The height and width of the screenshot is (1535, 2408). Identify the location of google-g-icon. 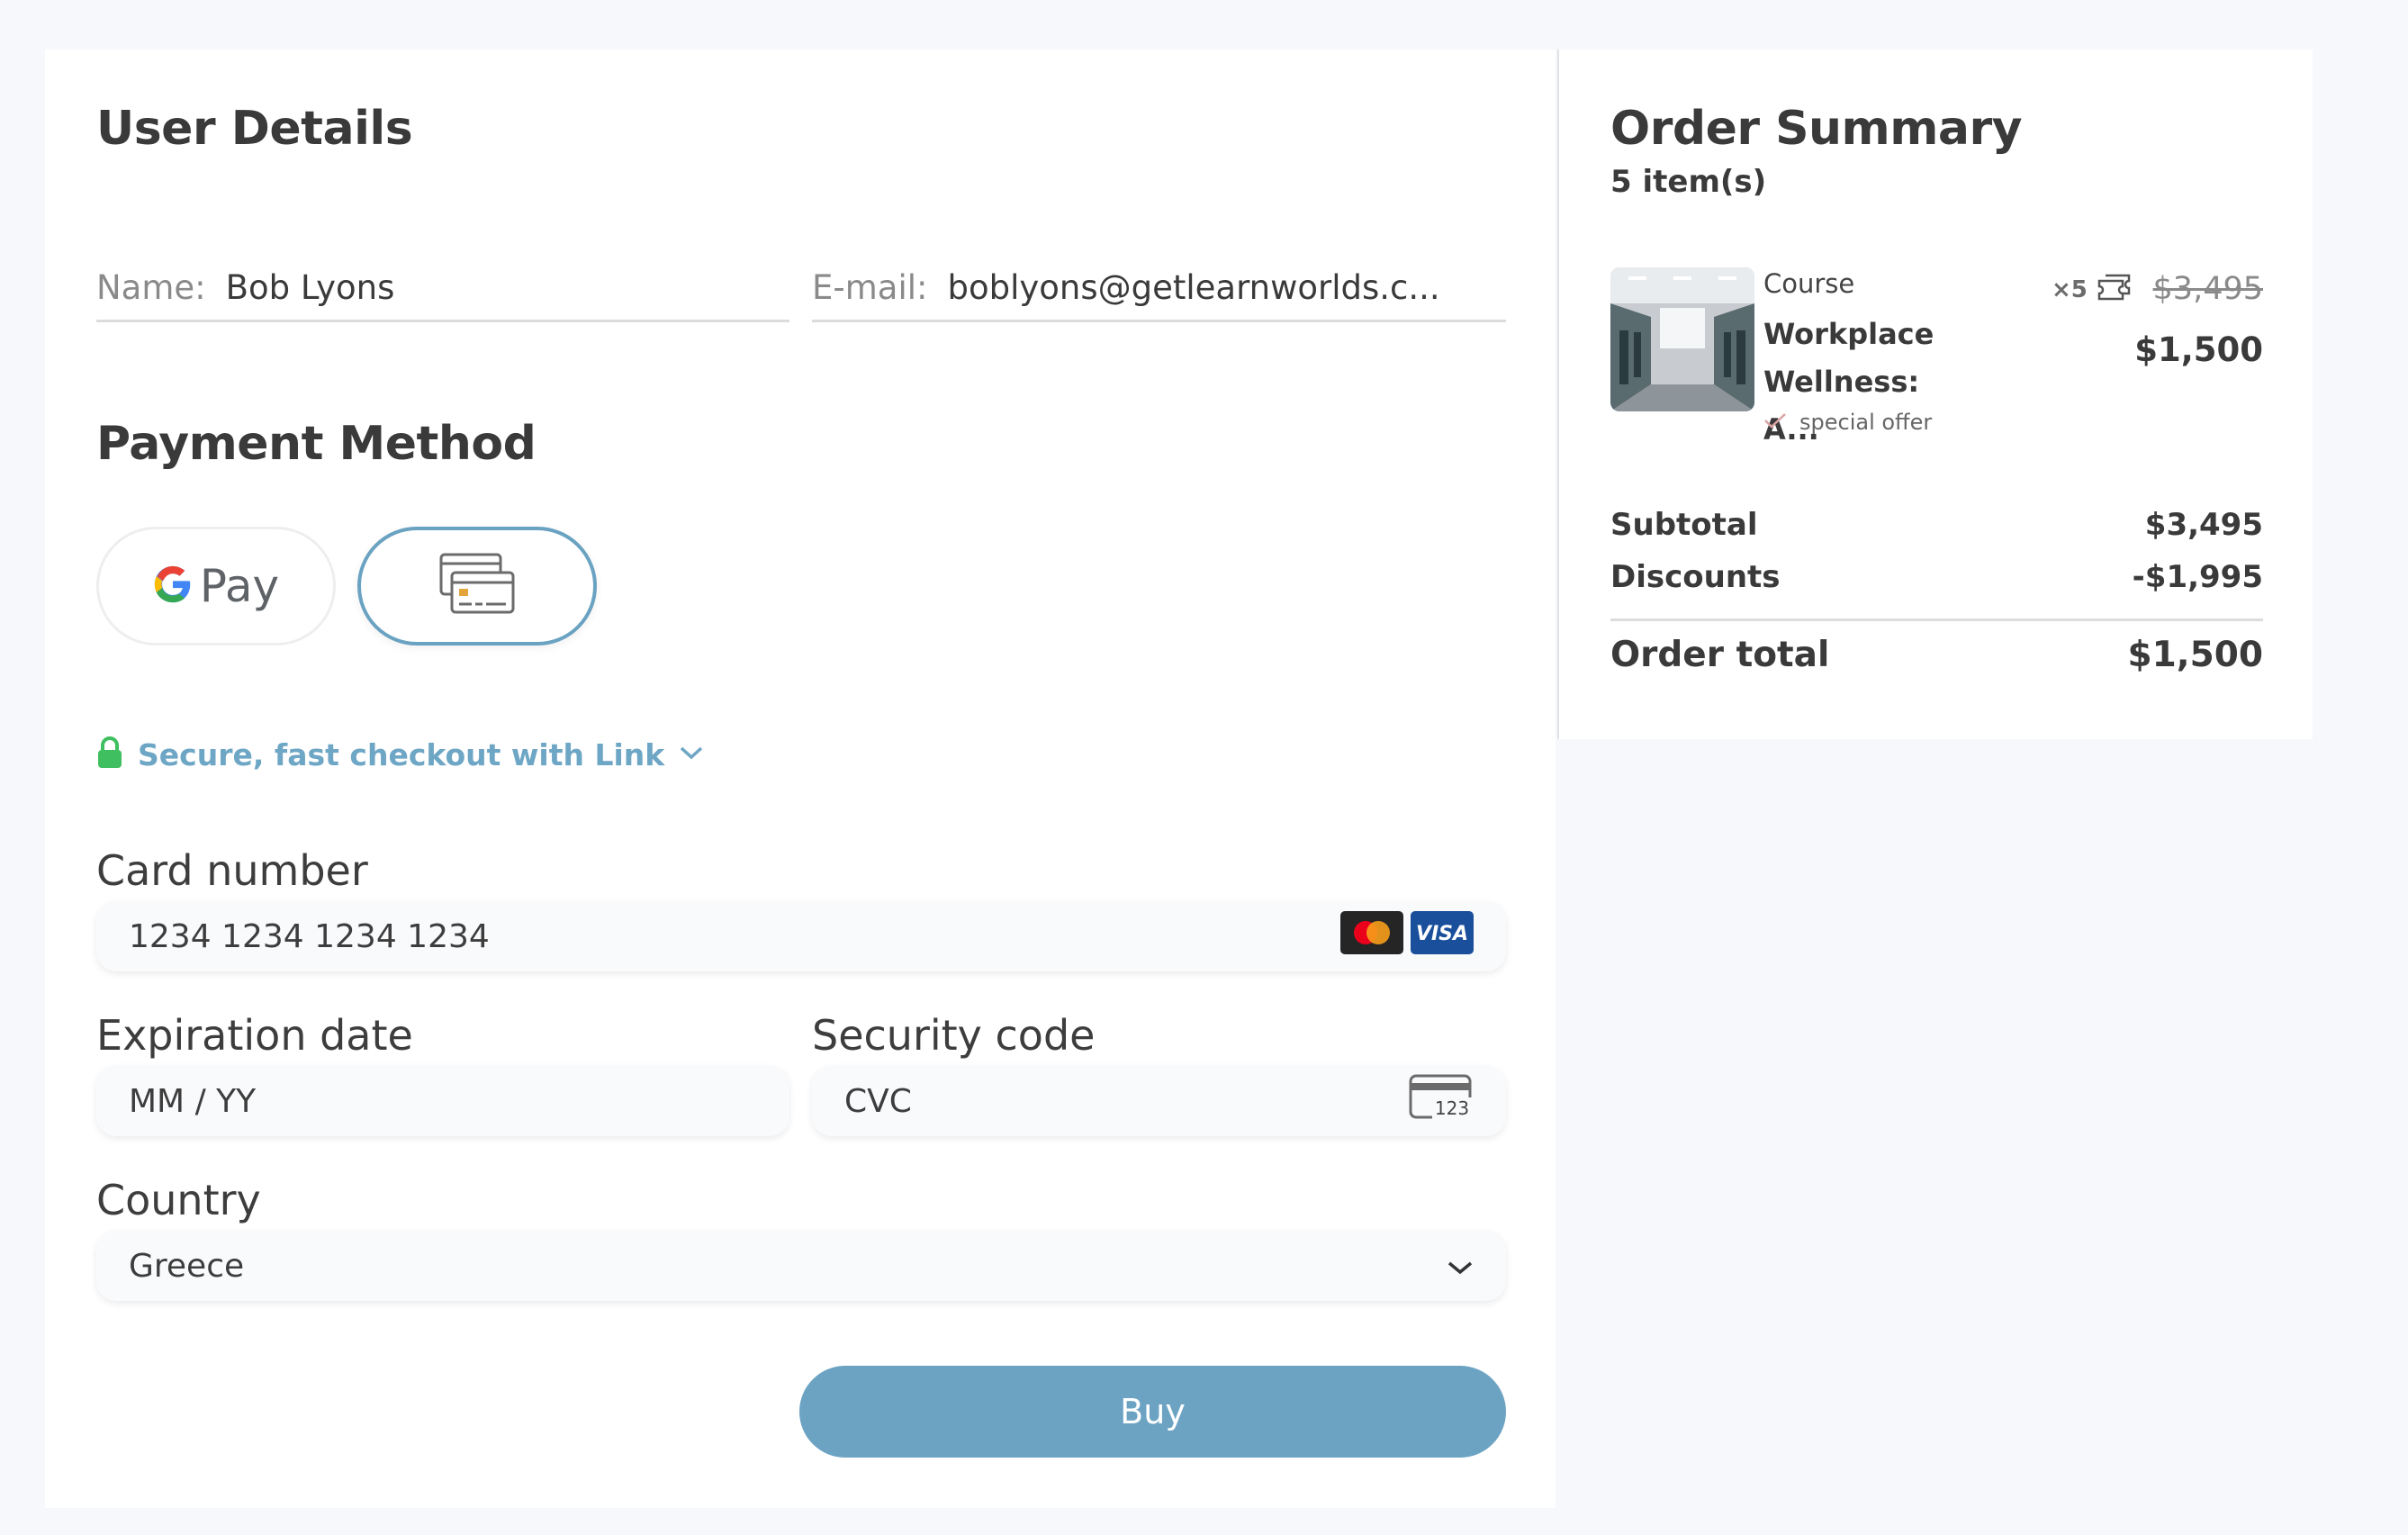
(173, 587).